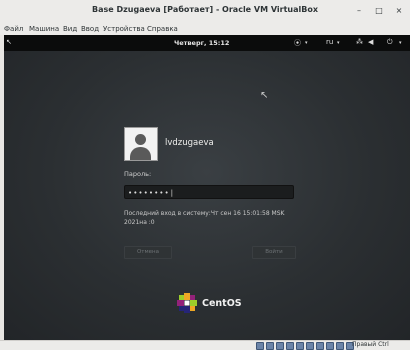 Image resolution: width=410 pixels, height=350 pixels. What do you see at coordinates (138, 174) in the screenshot?
I see `password-label: Пароль:` at bounding box center [138, 174].